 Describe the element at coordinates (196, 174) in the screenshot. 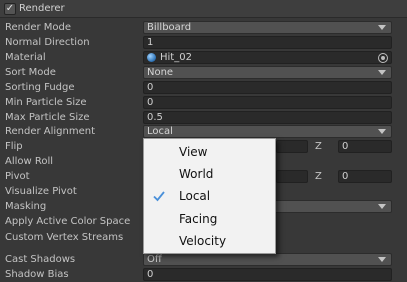

I see `menu-item-world-label: World` at that location.